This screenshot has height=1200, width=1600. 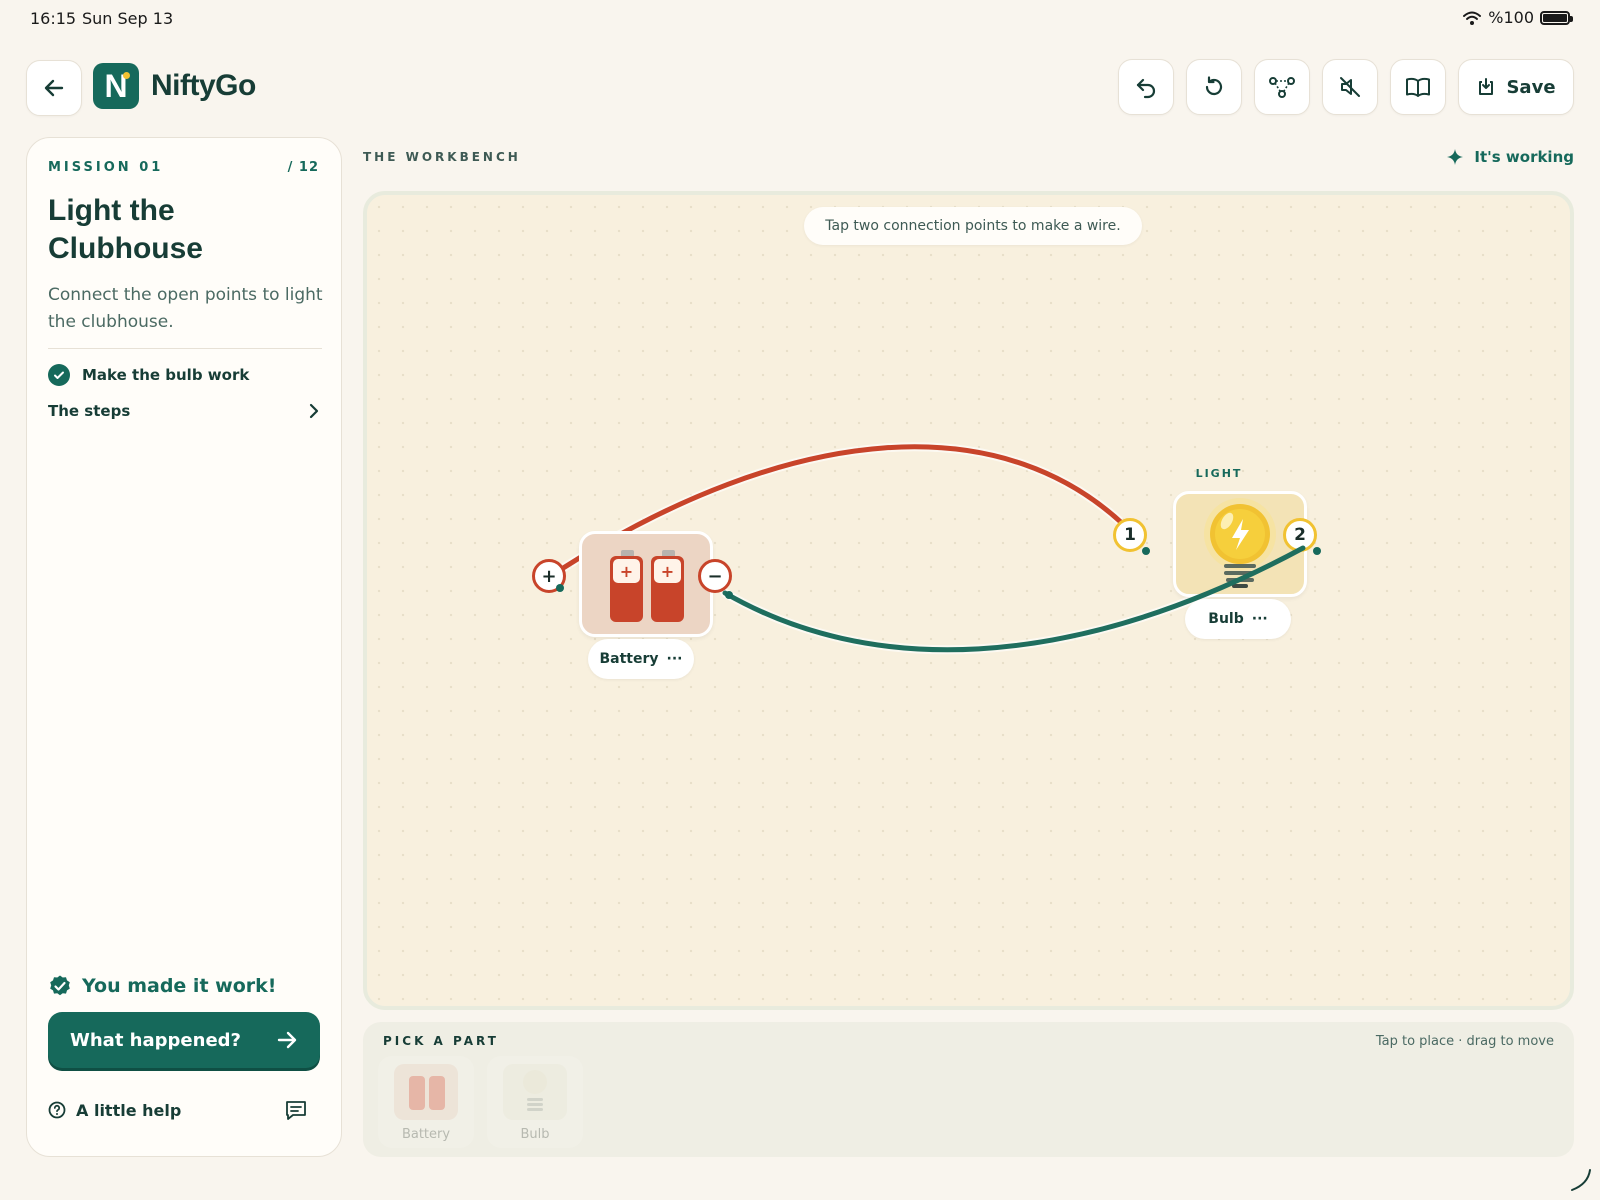 What do you see at coordinates (89, 411) in the screenshot?
I see `steps-label: The steps` at bounding box center [89, 411].